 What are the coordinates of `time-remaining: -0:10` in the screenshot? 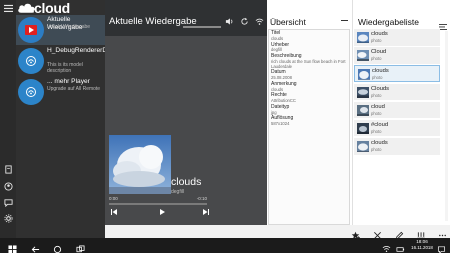 It's located at (201, 198).